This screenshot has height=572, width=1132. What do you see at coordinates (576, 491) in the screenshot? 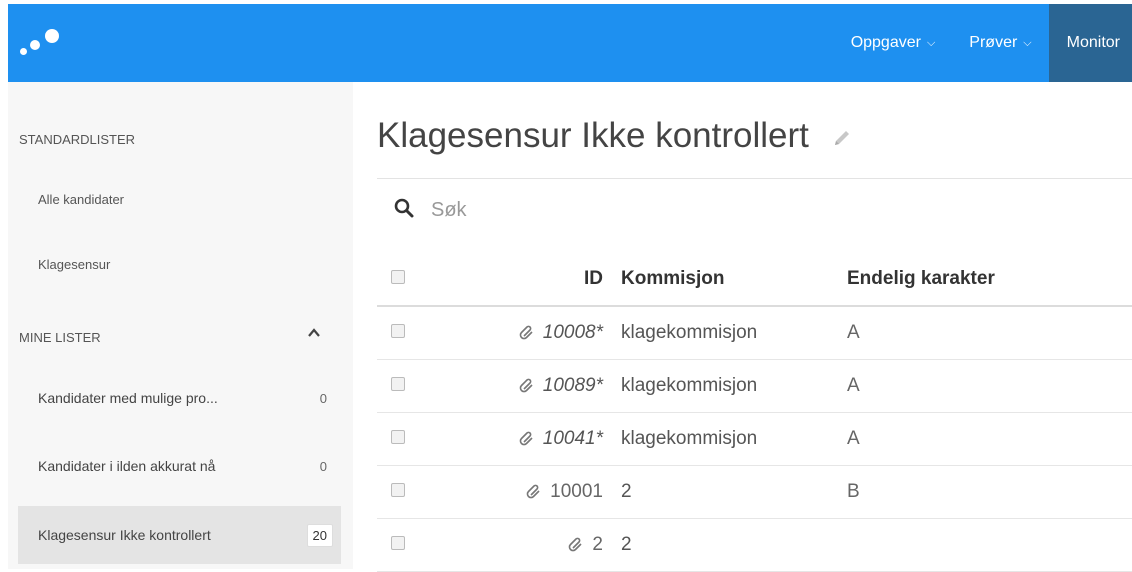
I see `candidate-id: 10001` at bounding box center [576, 491].